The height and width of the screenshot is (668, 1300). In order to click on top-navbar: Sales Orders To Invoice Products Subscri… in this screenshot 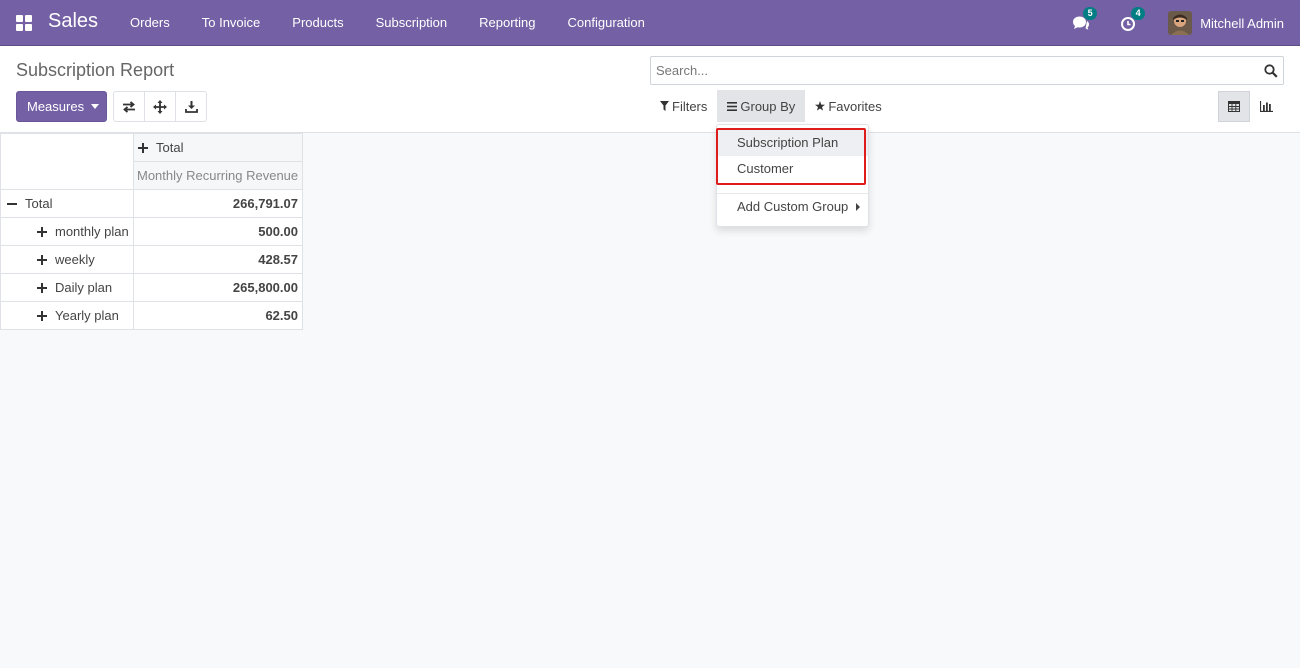, I will do `click(650, 23)`.